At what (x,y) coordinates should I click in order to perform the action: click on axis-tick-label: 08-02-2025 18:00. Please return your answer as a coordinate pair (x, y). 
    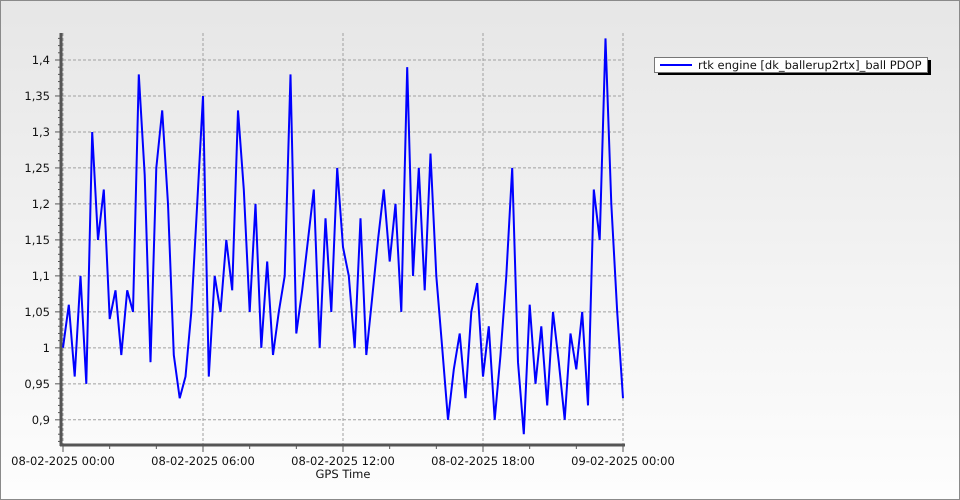
    Looking at the image, I should click on (483, 461).